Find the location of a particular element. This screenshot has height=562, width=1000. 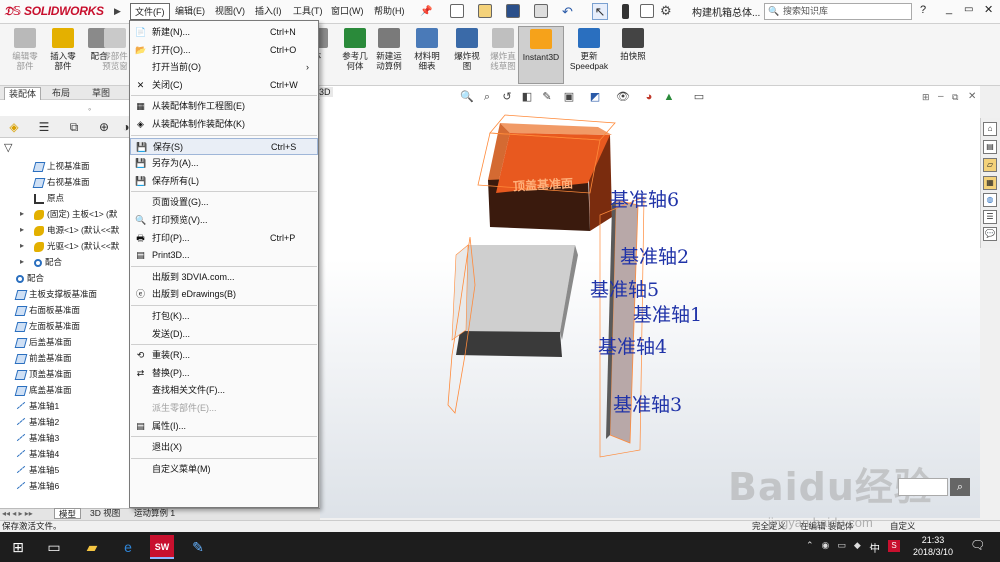

notification-icon: 🗨 is located at coordinates (977, 545).